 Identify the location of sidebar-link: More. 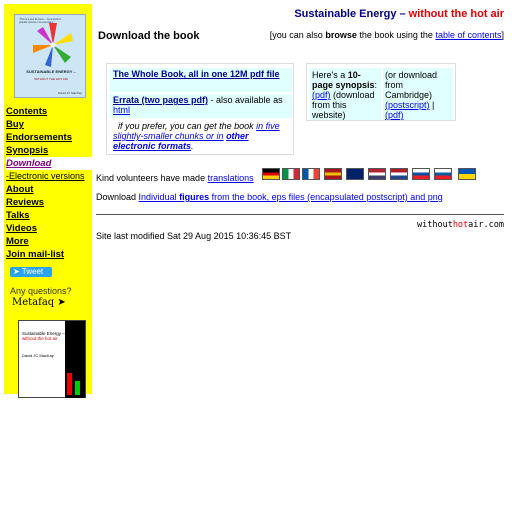
(17, 241).